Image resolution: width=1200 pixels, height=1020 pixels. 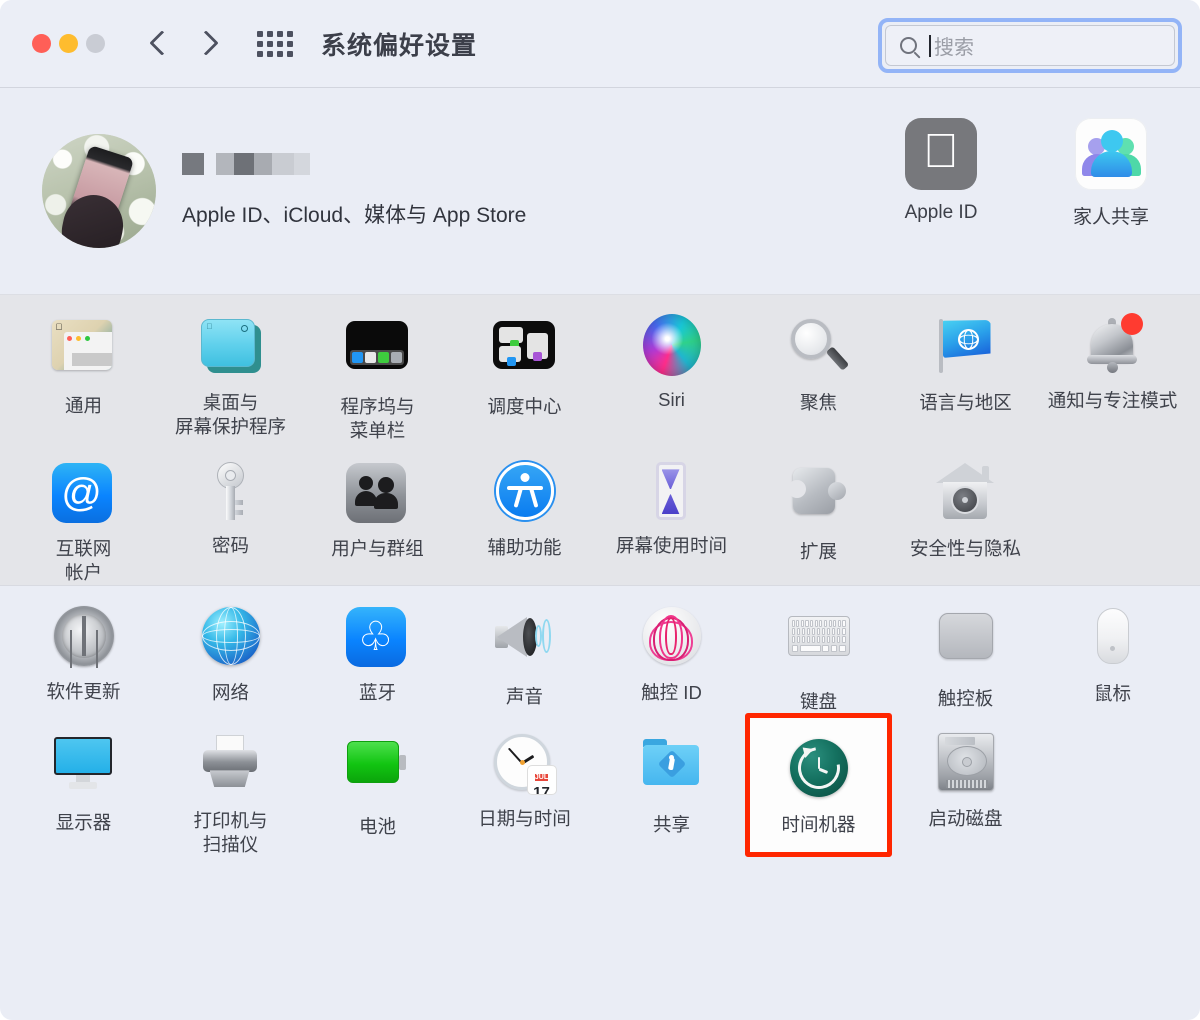 I want to click on pane-bluetooth: ♧ 蓝牙, so click(x=377, y=650).